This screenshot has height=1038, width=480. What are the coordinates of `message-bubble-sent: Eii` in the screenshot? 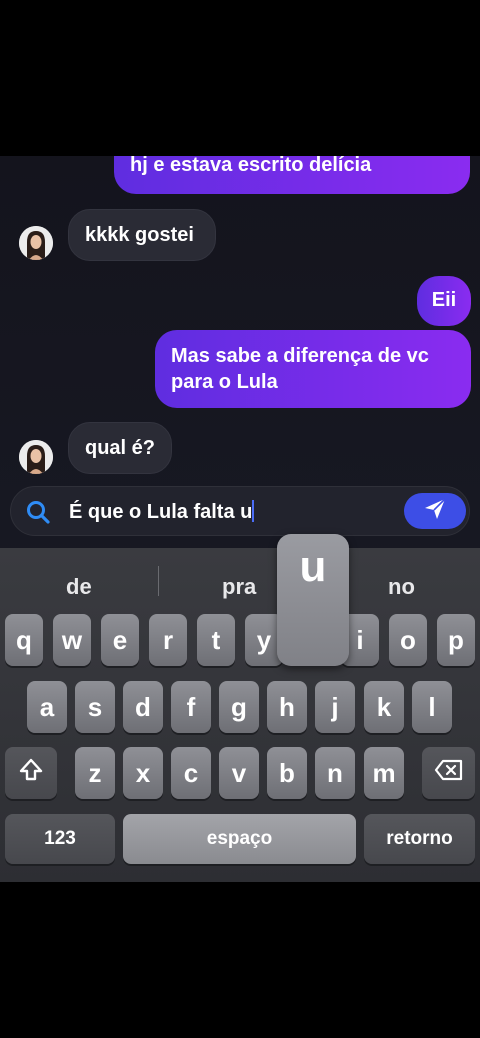 It's located at (444, 301).